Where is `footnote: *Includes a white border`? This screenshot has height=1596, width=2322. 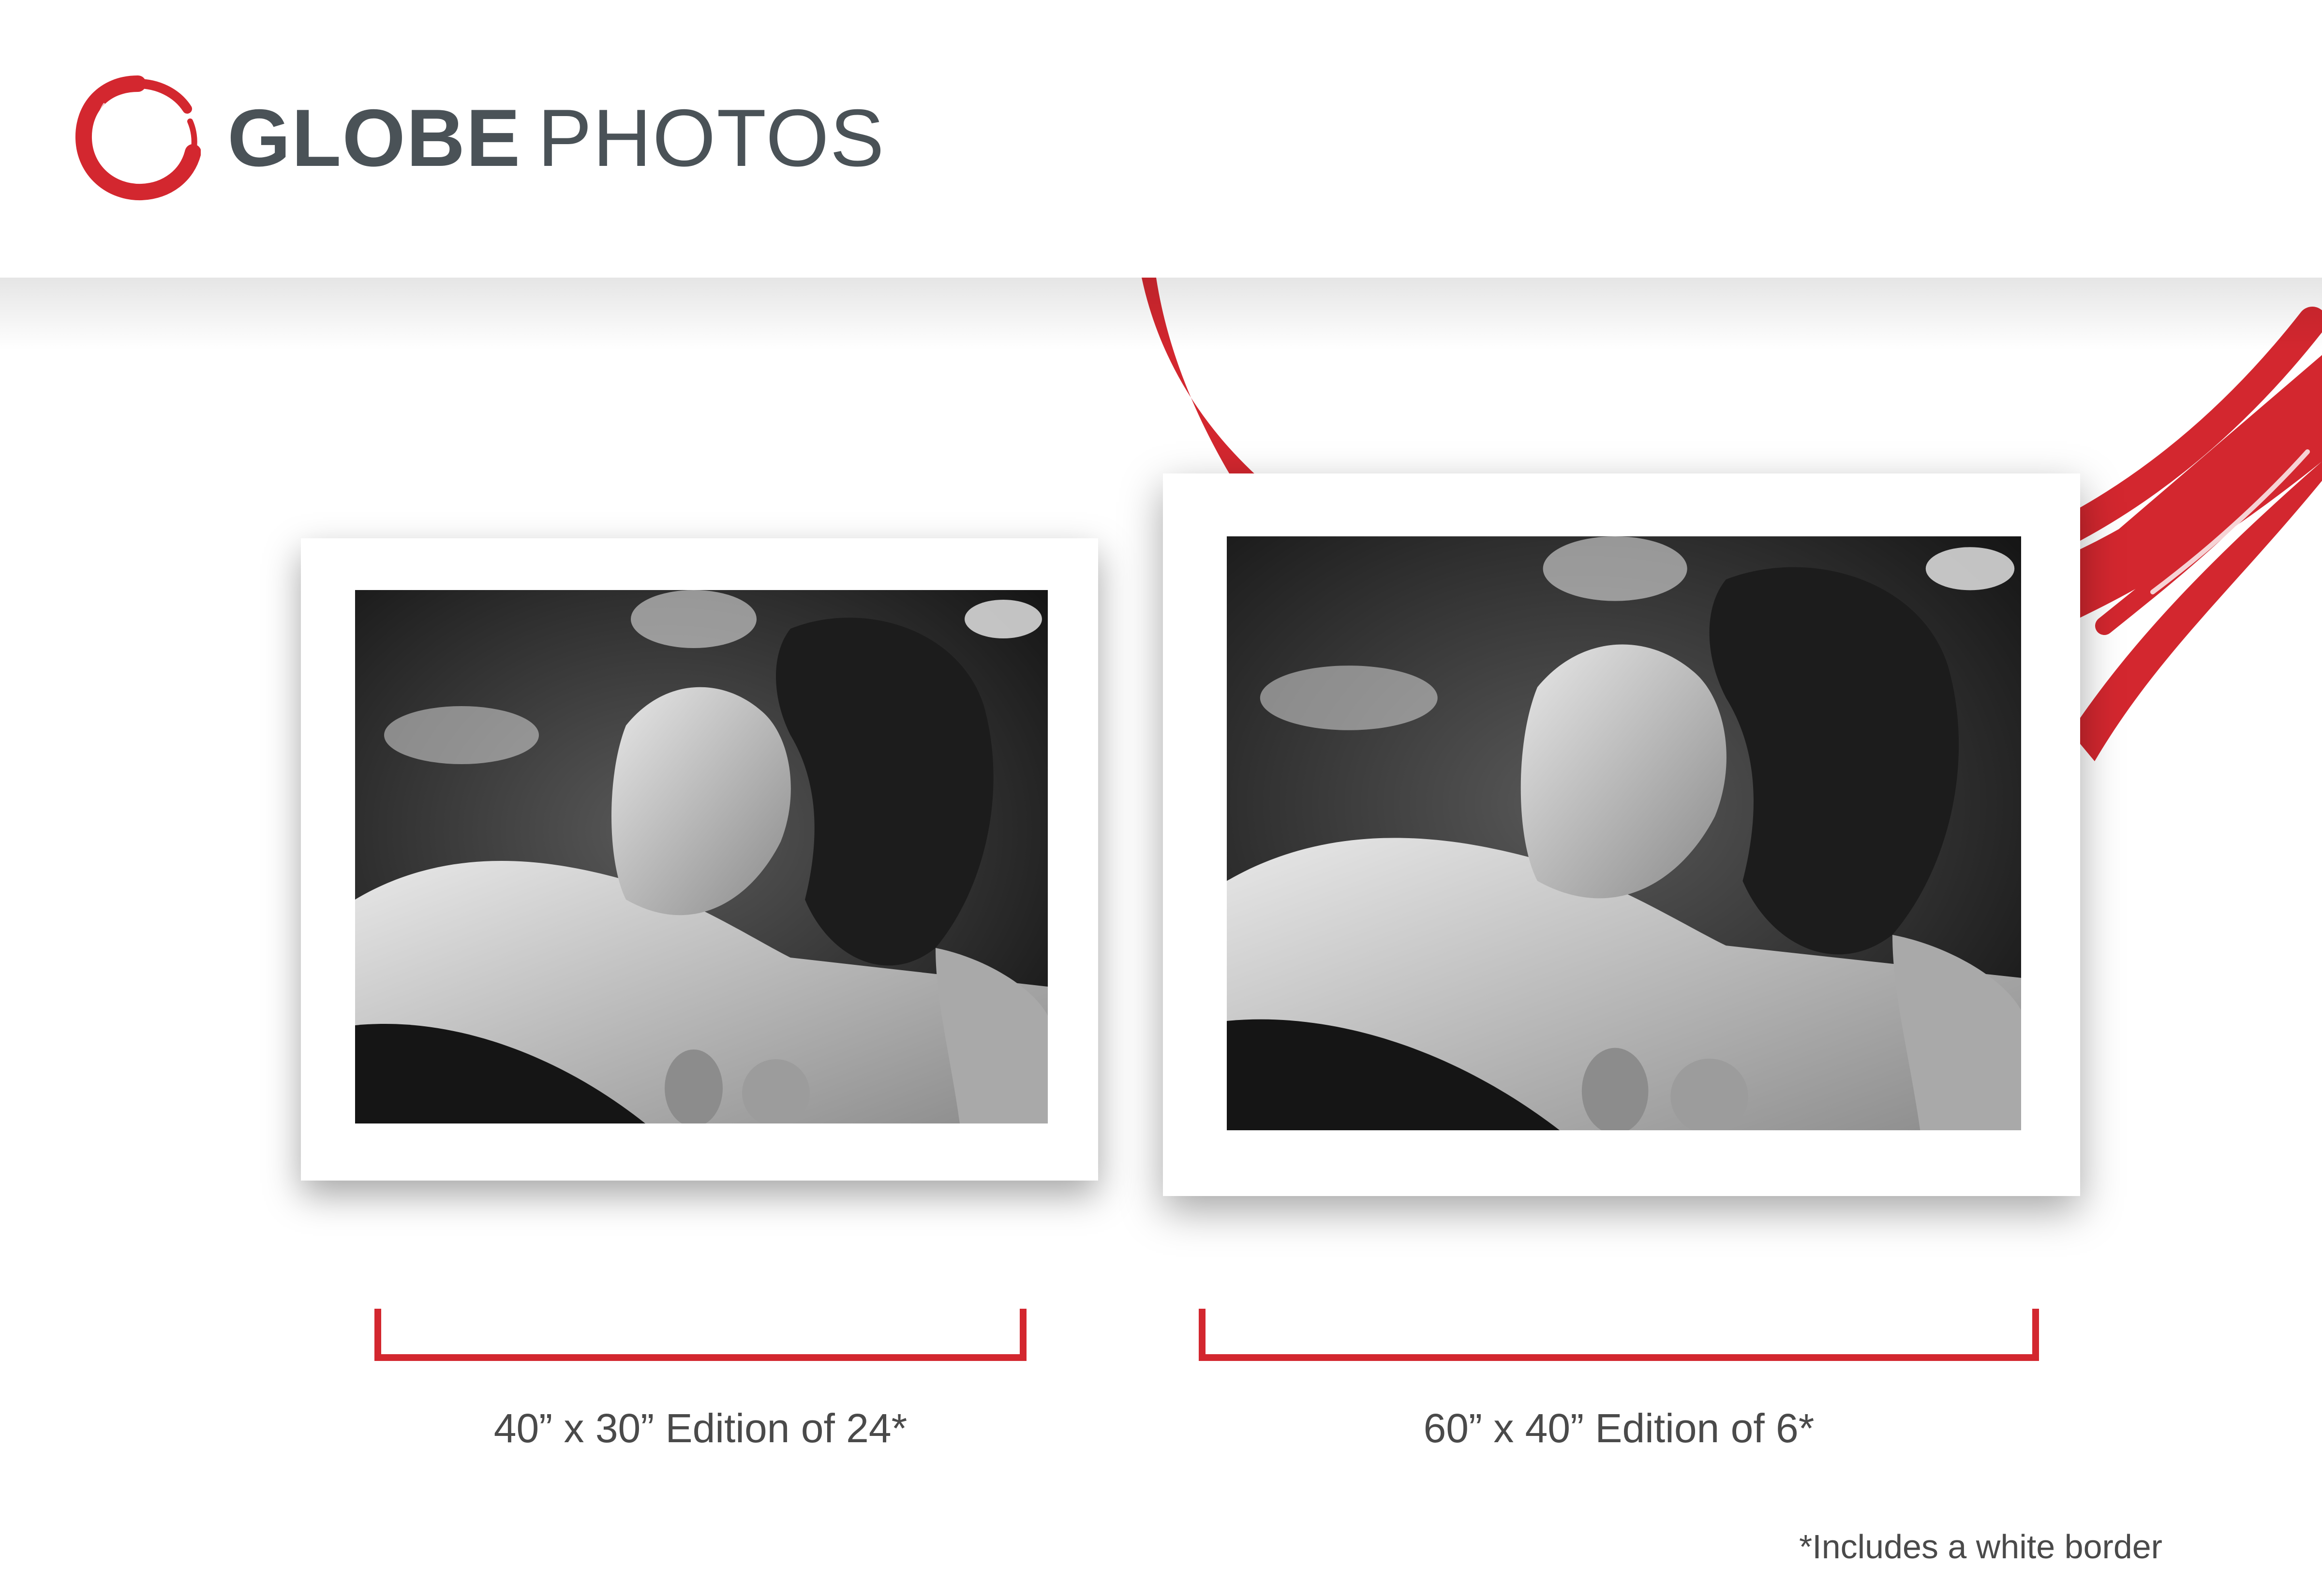 footnote: *Includes a white border is located at coordinates (1980, 1547).